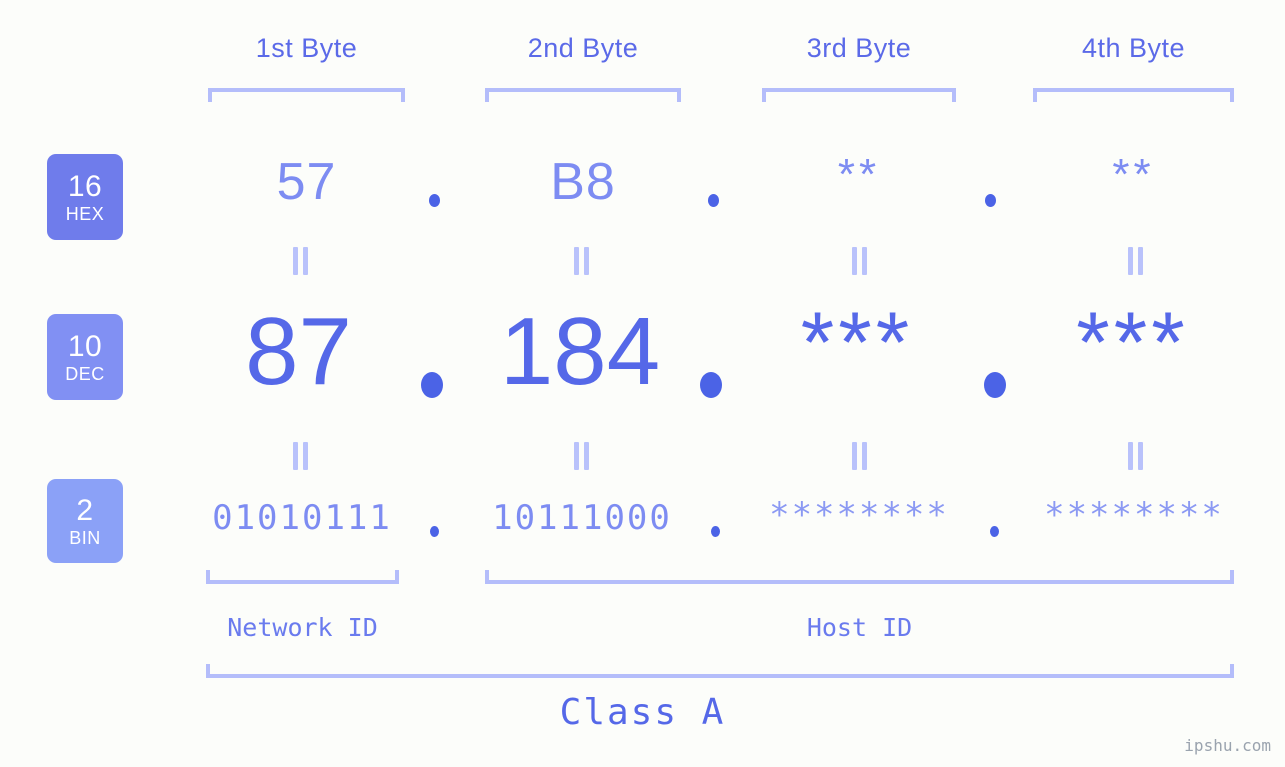  Describe the element at coordinates (85, 373) in the screenshot. I see `base-badge-dec-name: DEC` at that location.